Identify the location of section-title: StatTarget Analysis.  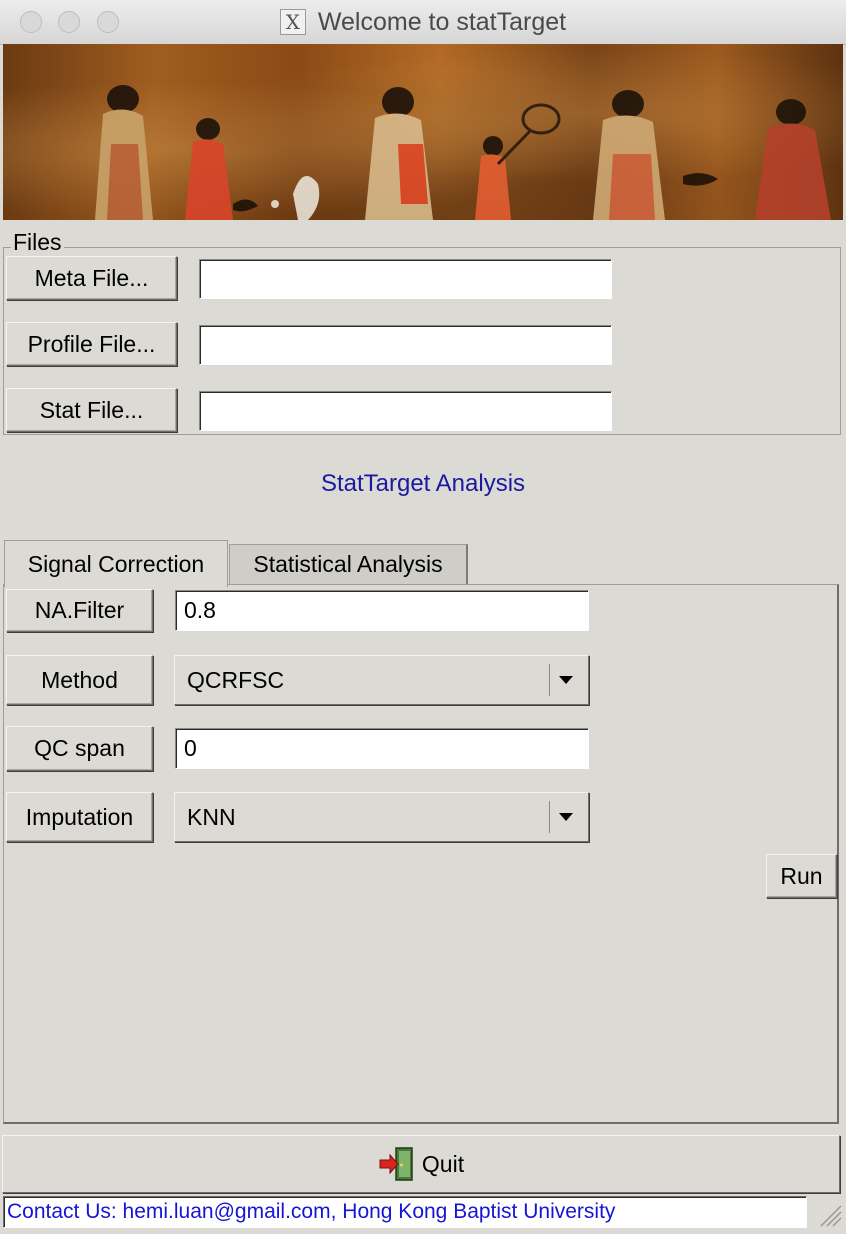
(423, 483).